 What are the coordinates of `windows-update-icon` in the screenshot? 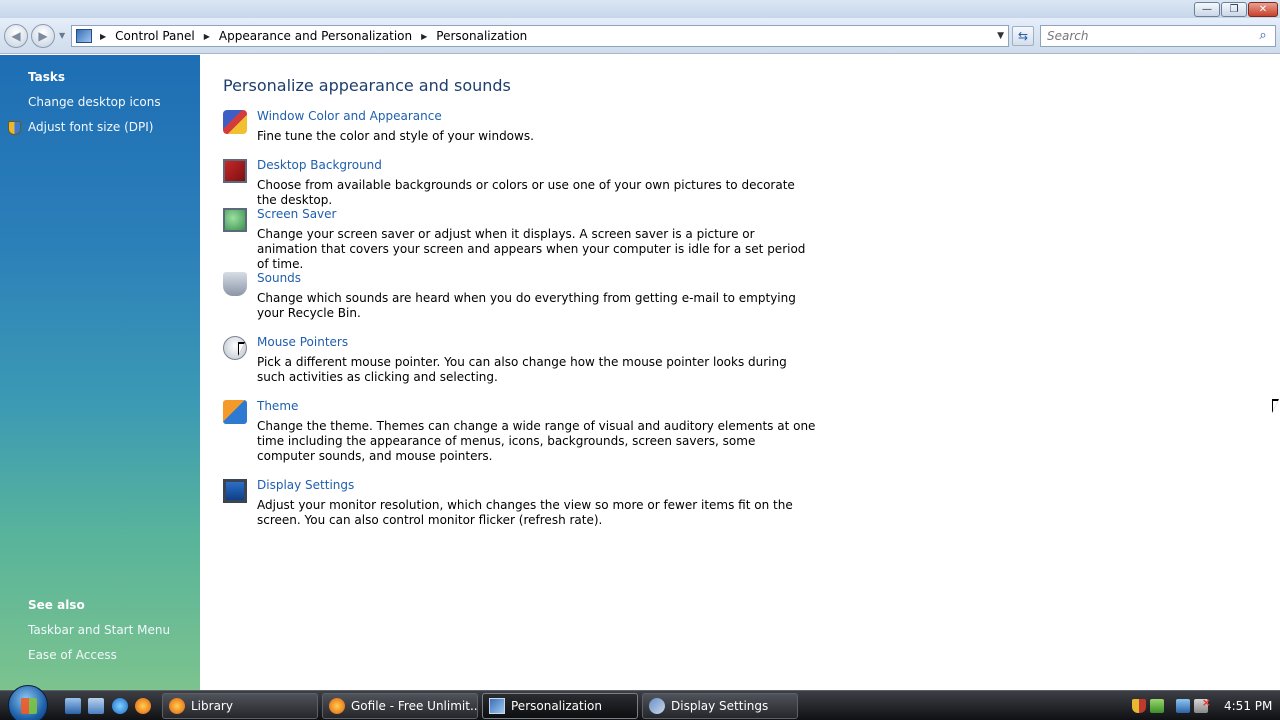 It's located at (1157, 706).